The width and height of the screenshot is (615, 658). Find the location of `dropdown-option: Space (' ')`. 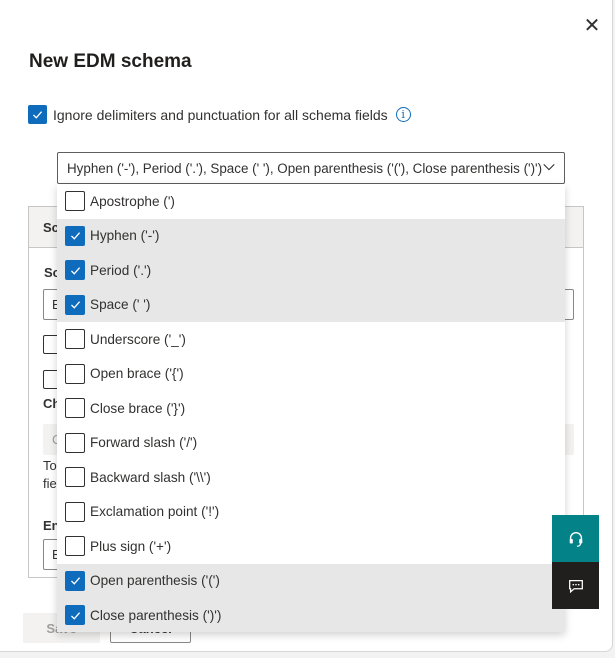

dropdown-option: Space (' ') is located at coordinates (311, 304).